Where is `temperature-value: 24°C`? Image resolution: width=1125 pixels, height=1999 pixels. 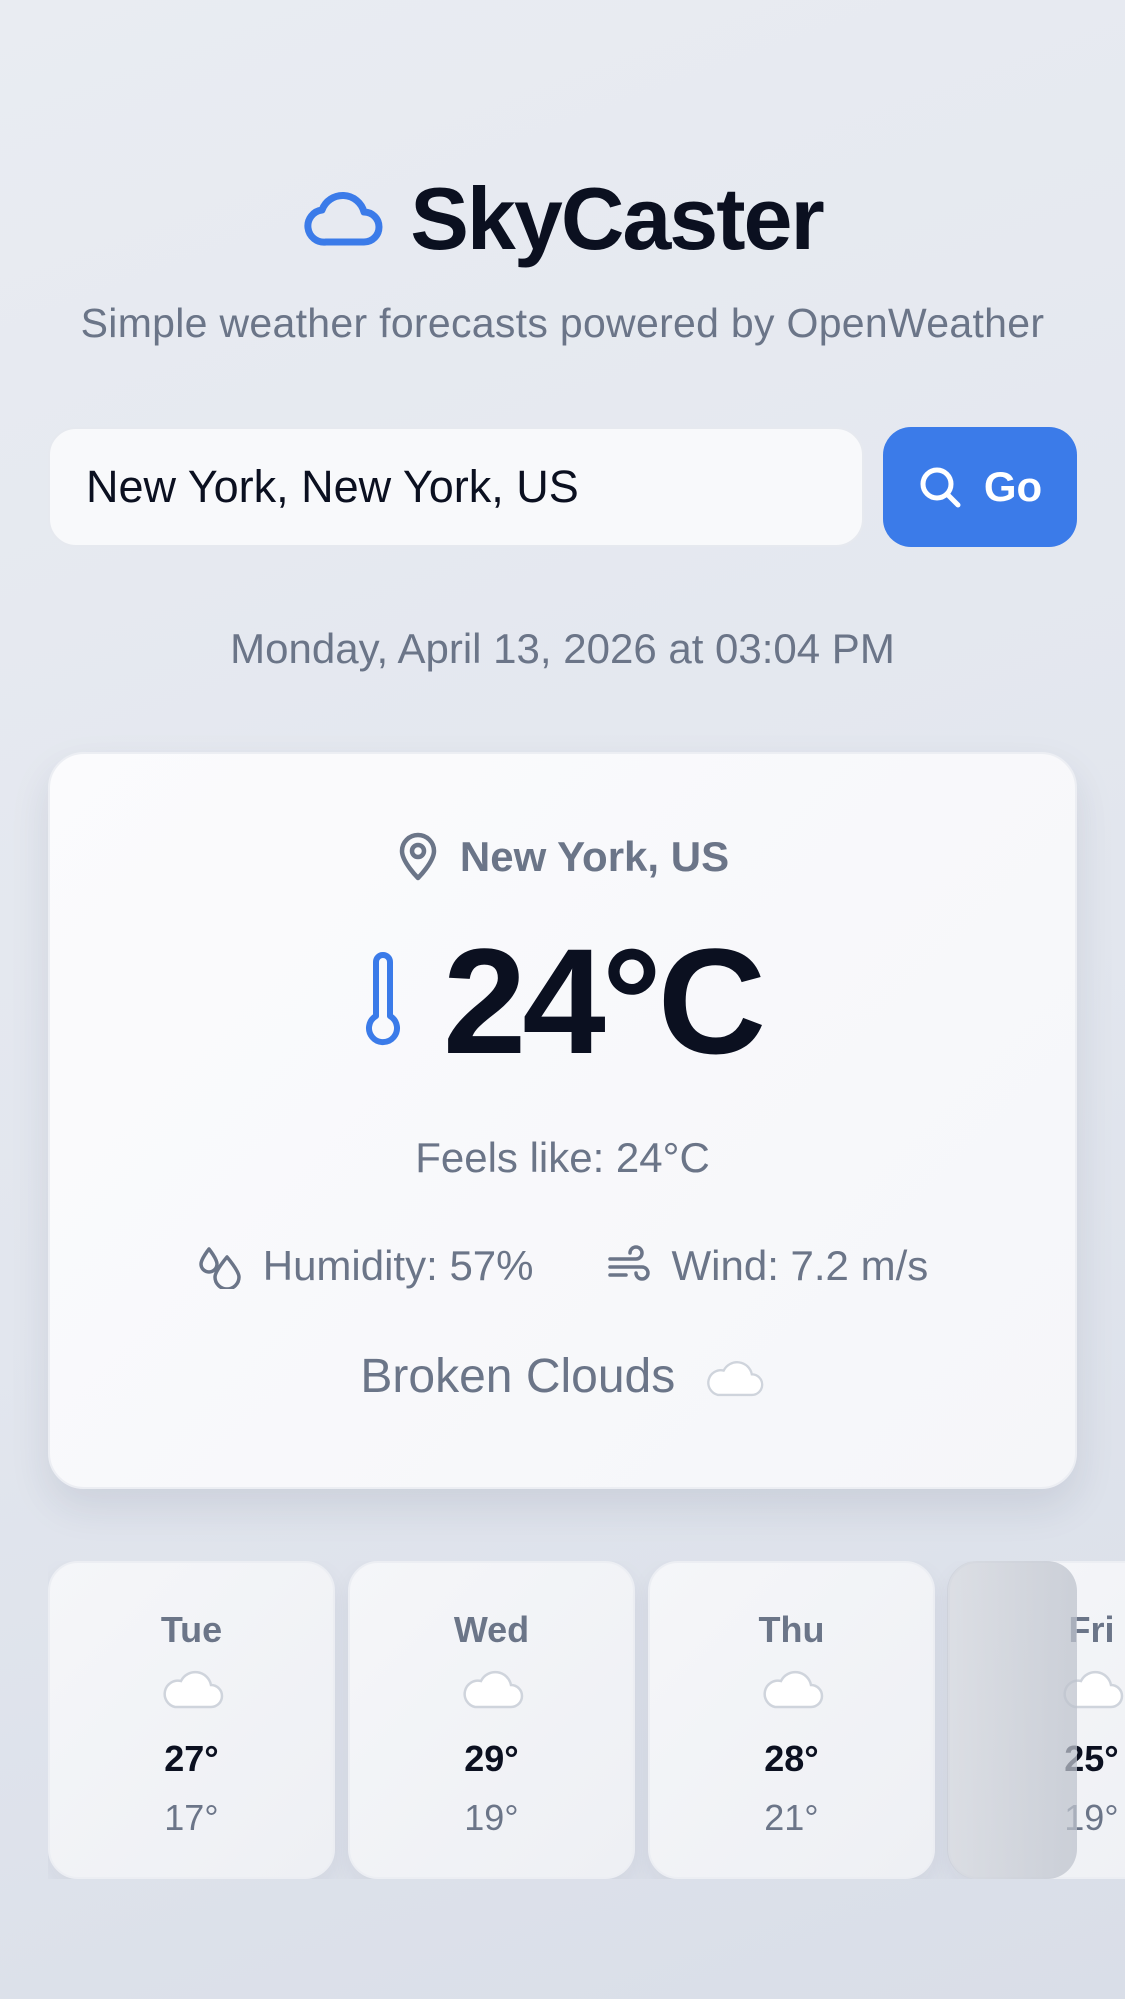 temperature-value: 24°C is located at coordinates (604, 1001).